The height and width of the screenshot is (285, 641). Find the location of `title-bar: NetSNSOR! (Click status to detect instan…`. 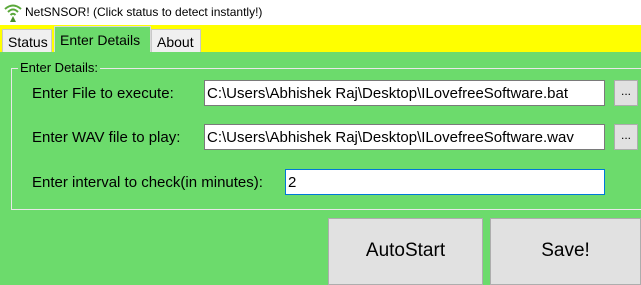

title-bar: NetSNSOR! (Click status to detect instan… is located at coordinates (320, 12).